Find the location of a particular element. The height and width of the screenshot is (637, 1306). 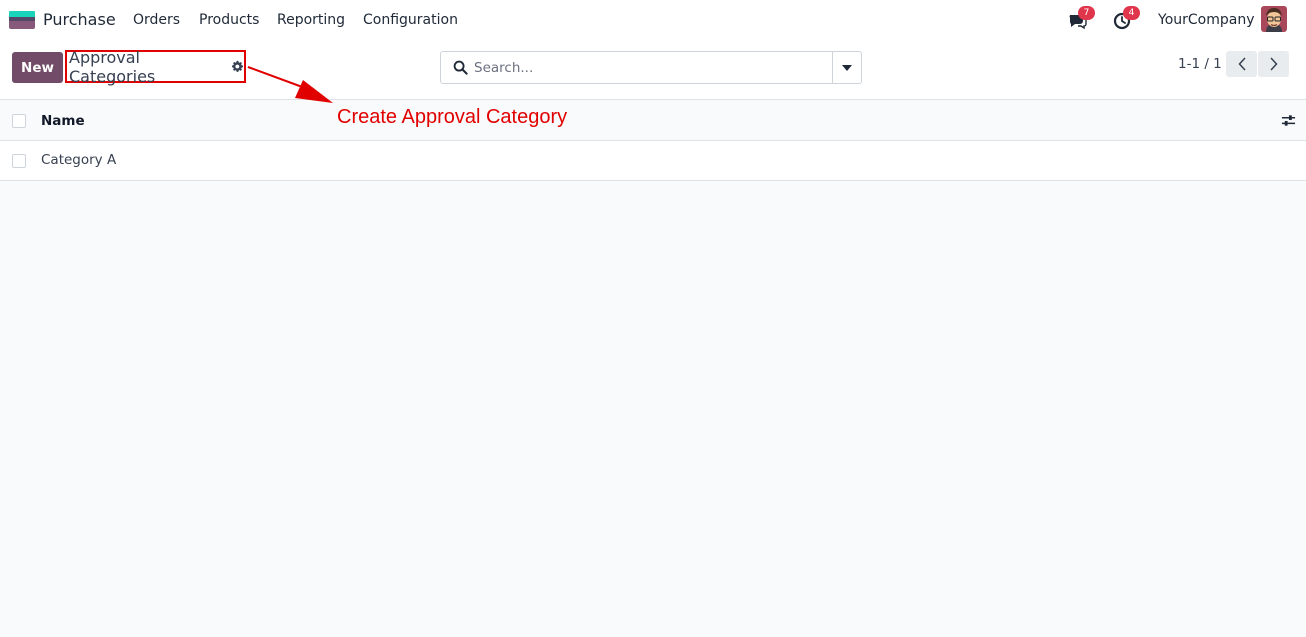

caret-down-icon is located at coordinates (847, 67).